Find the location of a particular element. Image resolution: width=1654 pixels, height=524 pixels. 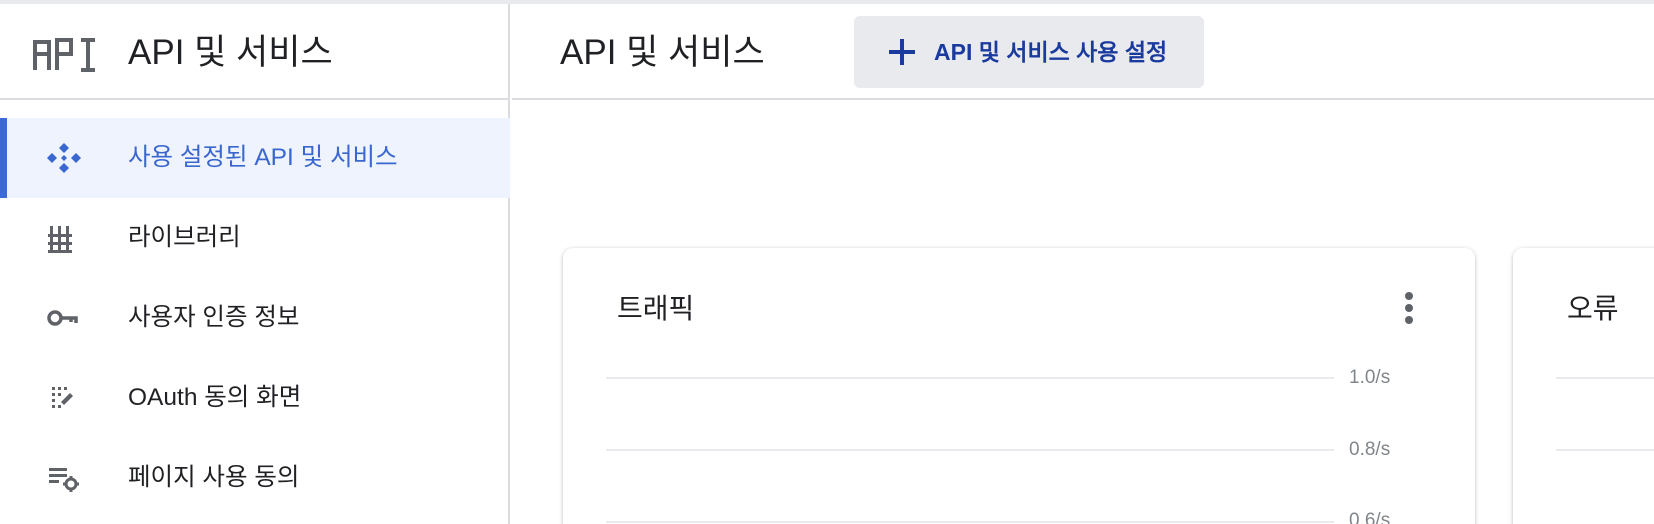

more-vert-icon is located at coordinates (1409, 310).